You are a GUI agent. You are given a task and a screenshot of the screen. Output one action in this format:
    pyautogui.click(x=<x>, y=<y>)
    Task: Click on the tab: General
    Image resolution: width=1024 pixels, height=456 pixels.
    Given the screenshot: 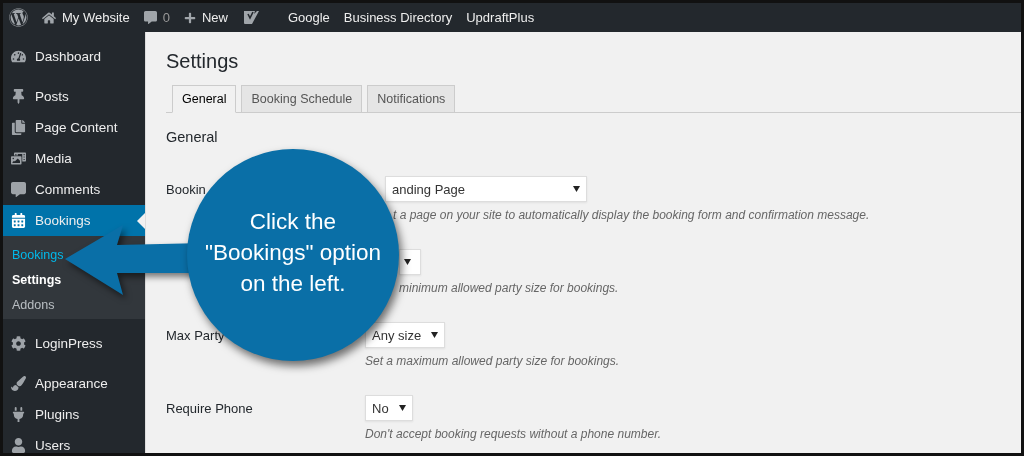 What is the action you would take?
    pyautogui.click(x=204, y=99)
    